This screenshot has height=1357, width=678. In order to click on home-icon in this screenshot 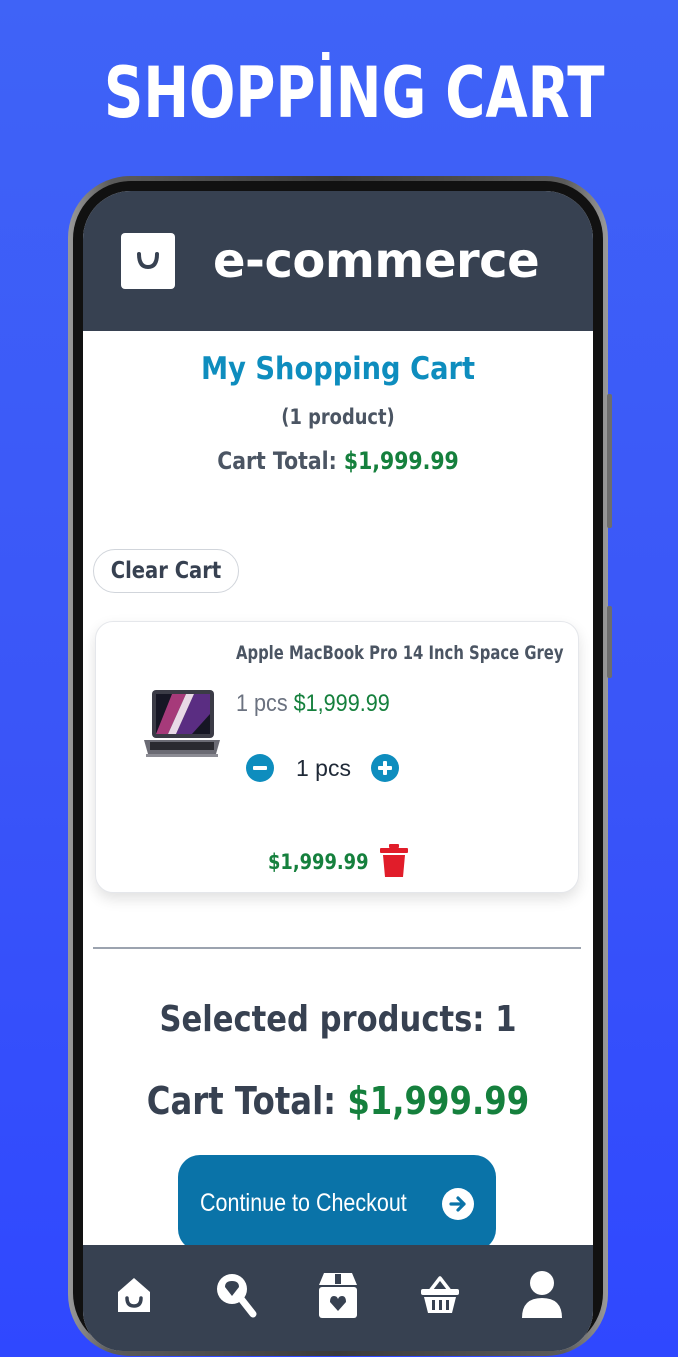, I will do `click(134, 1295)`.